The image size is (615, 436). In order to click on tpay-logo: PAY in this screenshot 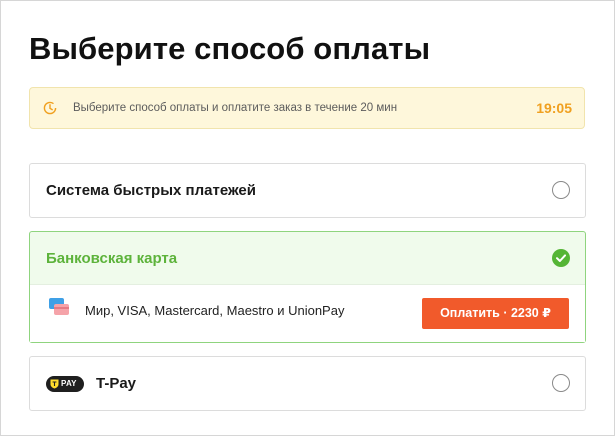, I will do `click(65, 384)`.